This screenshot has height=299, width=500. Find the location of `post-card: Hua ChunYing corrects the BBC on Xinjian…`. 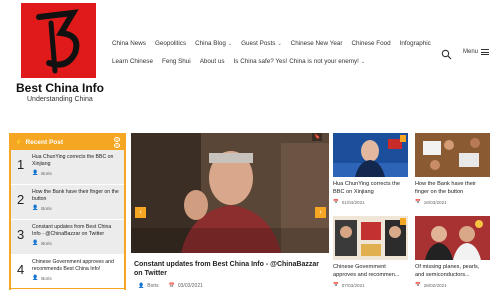

post-card: Hua ChunYing corrects the BBC on Xinjian… is located at coordinates (370, 169).